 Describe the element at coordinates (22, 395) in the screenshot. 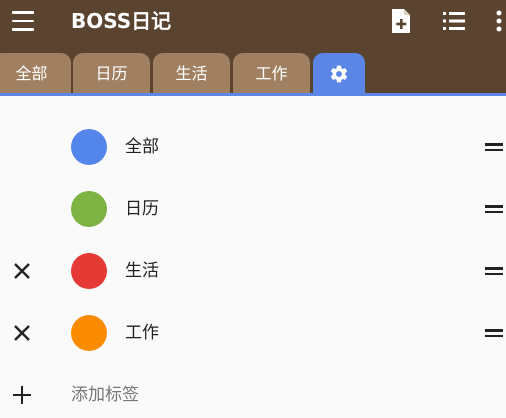

I see `plus-icon` at that location.